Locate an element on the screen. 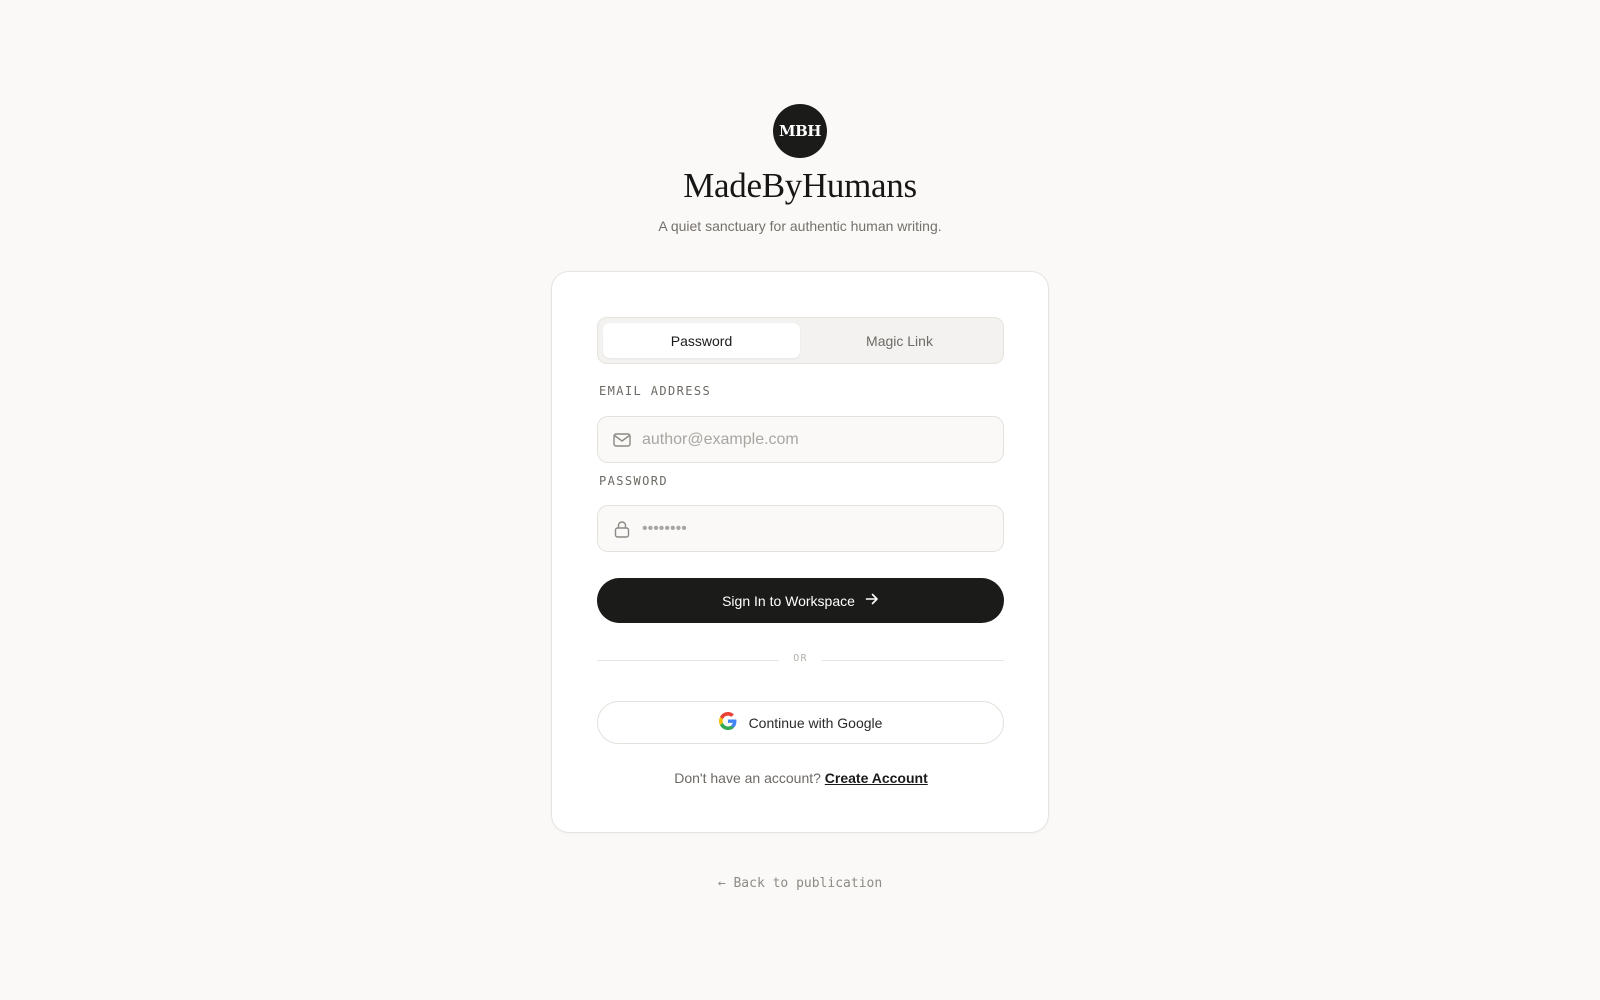 Image resolution: width=1600 pixels, height=1000 pixels. continue-with-google-button: Continue with Google is located at coordinates (800, 722).